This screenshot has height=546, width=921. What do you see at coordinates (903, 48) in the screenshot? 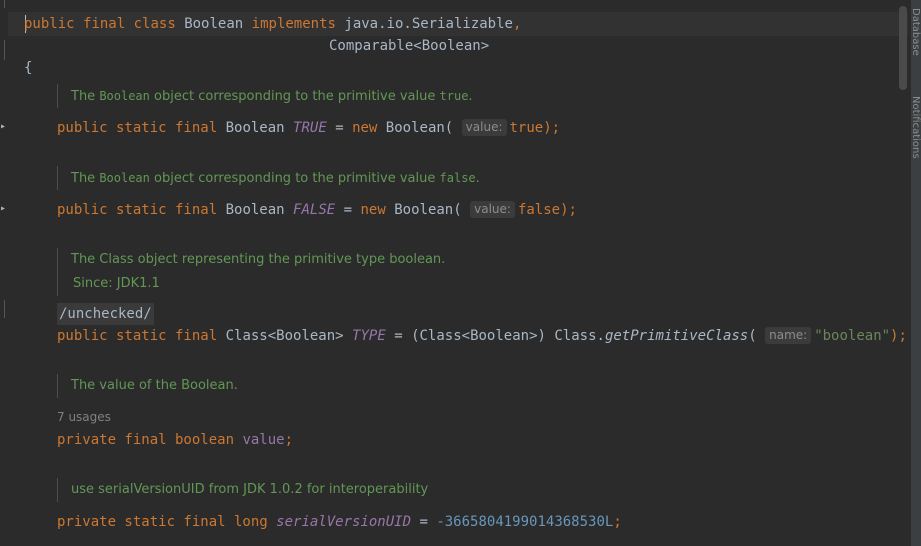
I see `vertical-scrollbar` at bounding box center [903, 48].